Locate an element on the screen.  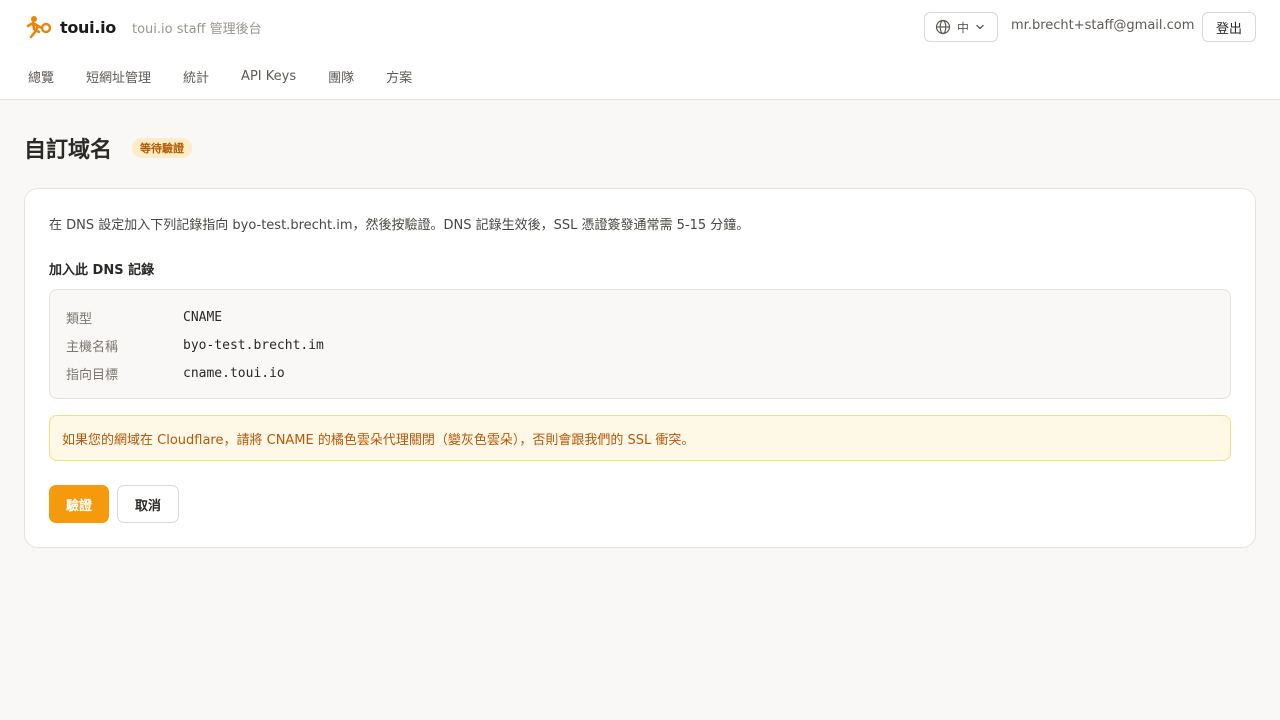
brand-subtitle: toui.io staff 管理後台 is located at coordinates (196, 29).